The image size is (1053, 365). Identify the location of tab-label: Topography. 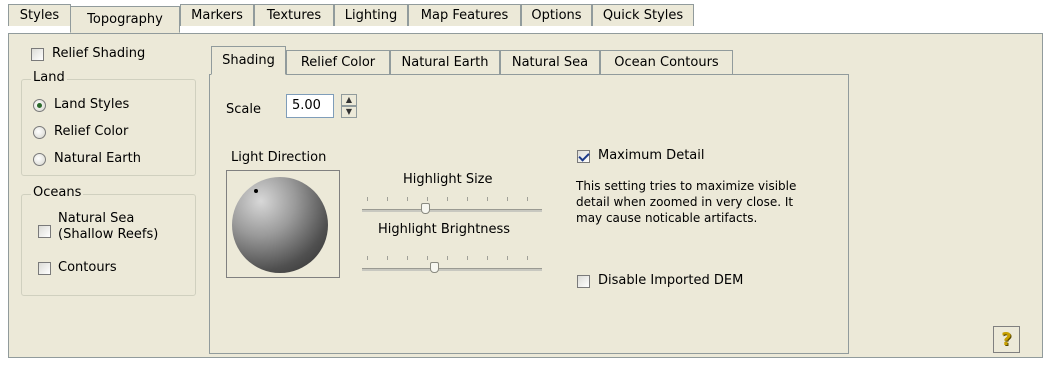
(125, 19).